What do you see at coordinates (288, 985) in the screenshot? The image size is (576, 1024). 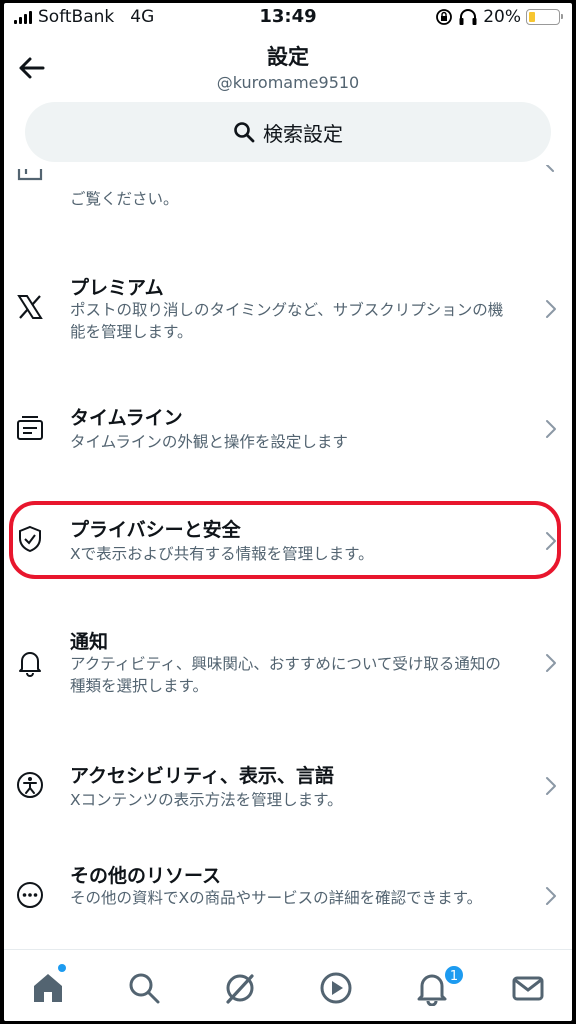 I see `bottom-nav: 1` at bounding box center [288, 985].